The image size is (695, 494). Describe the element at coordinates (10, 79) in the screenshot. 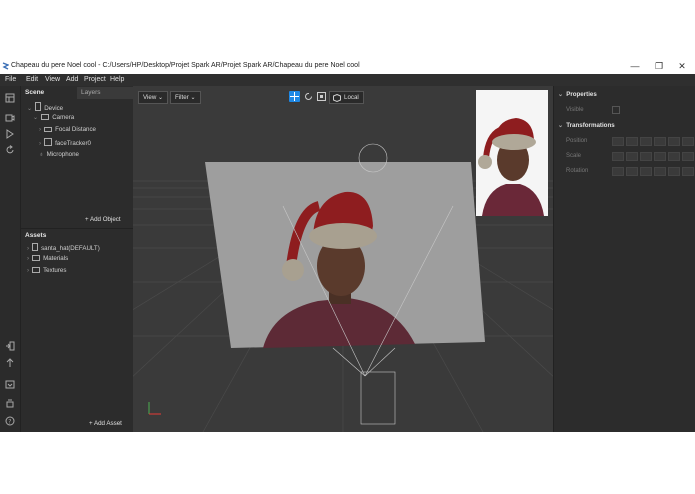

I see `menu-file: File` at that location.